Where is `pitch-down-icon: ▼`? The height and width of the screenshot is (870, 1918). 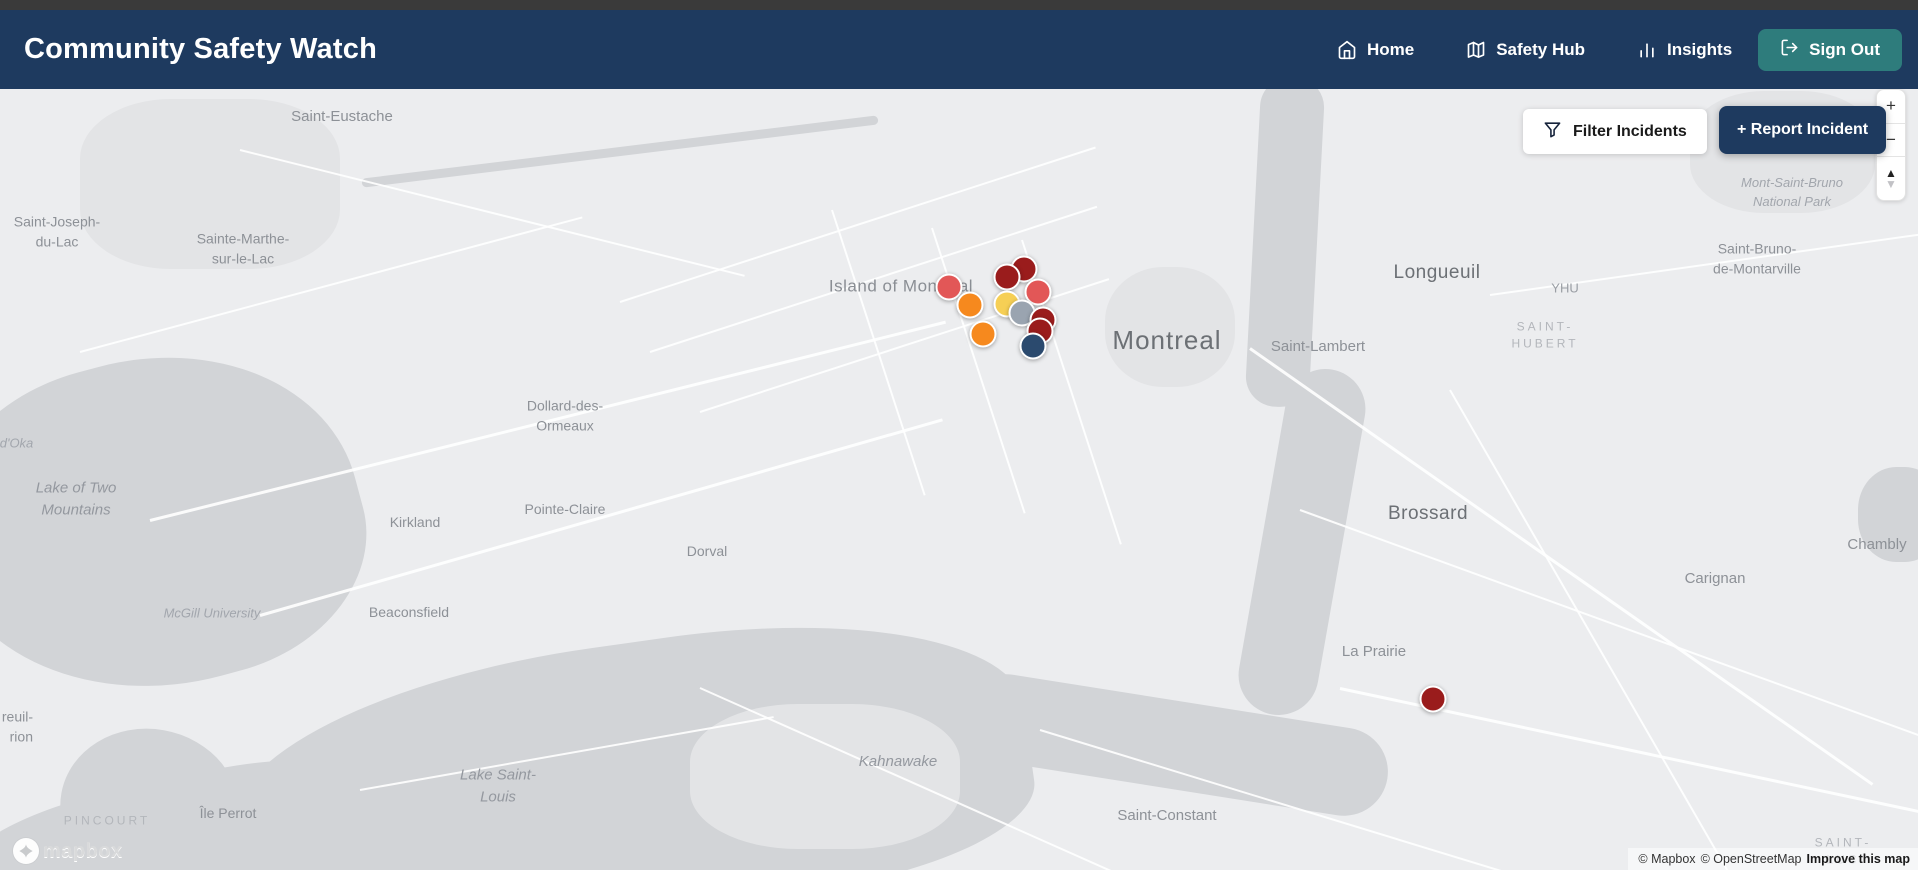 pitch-down-icon: ▼ is located at coordinates (1891, 183).